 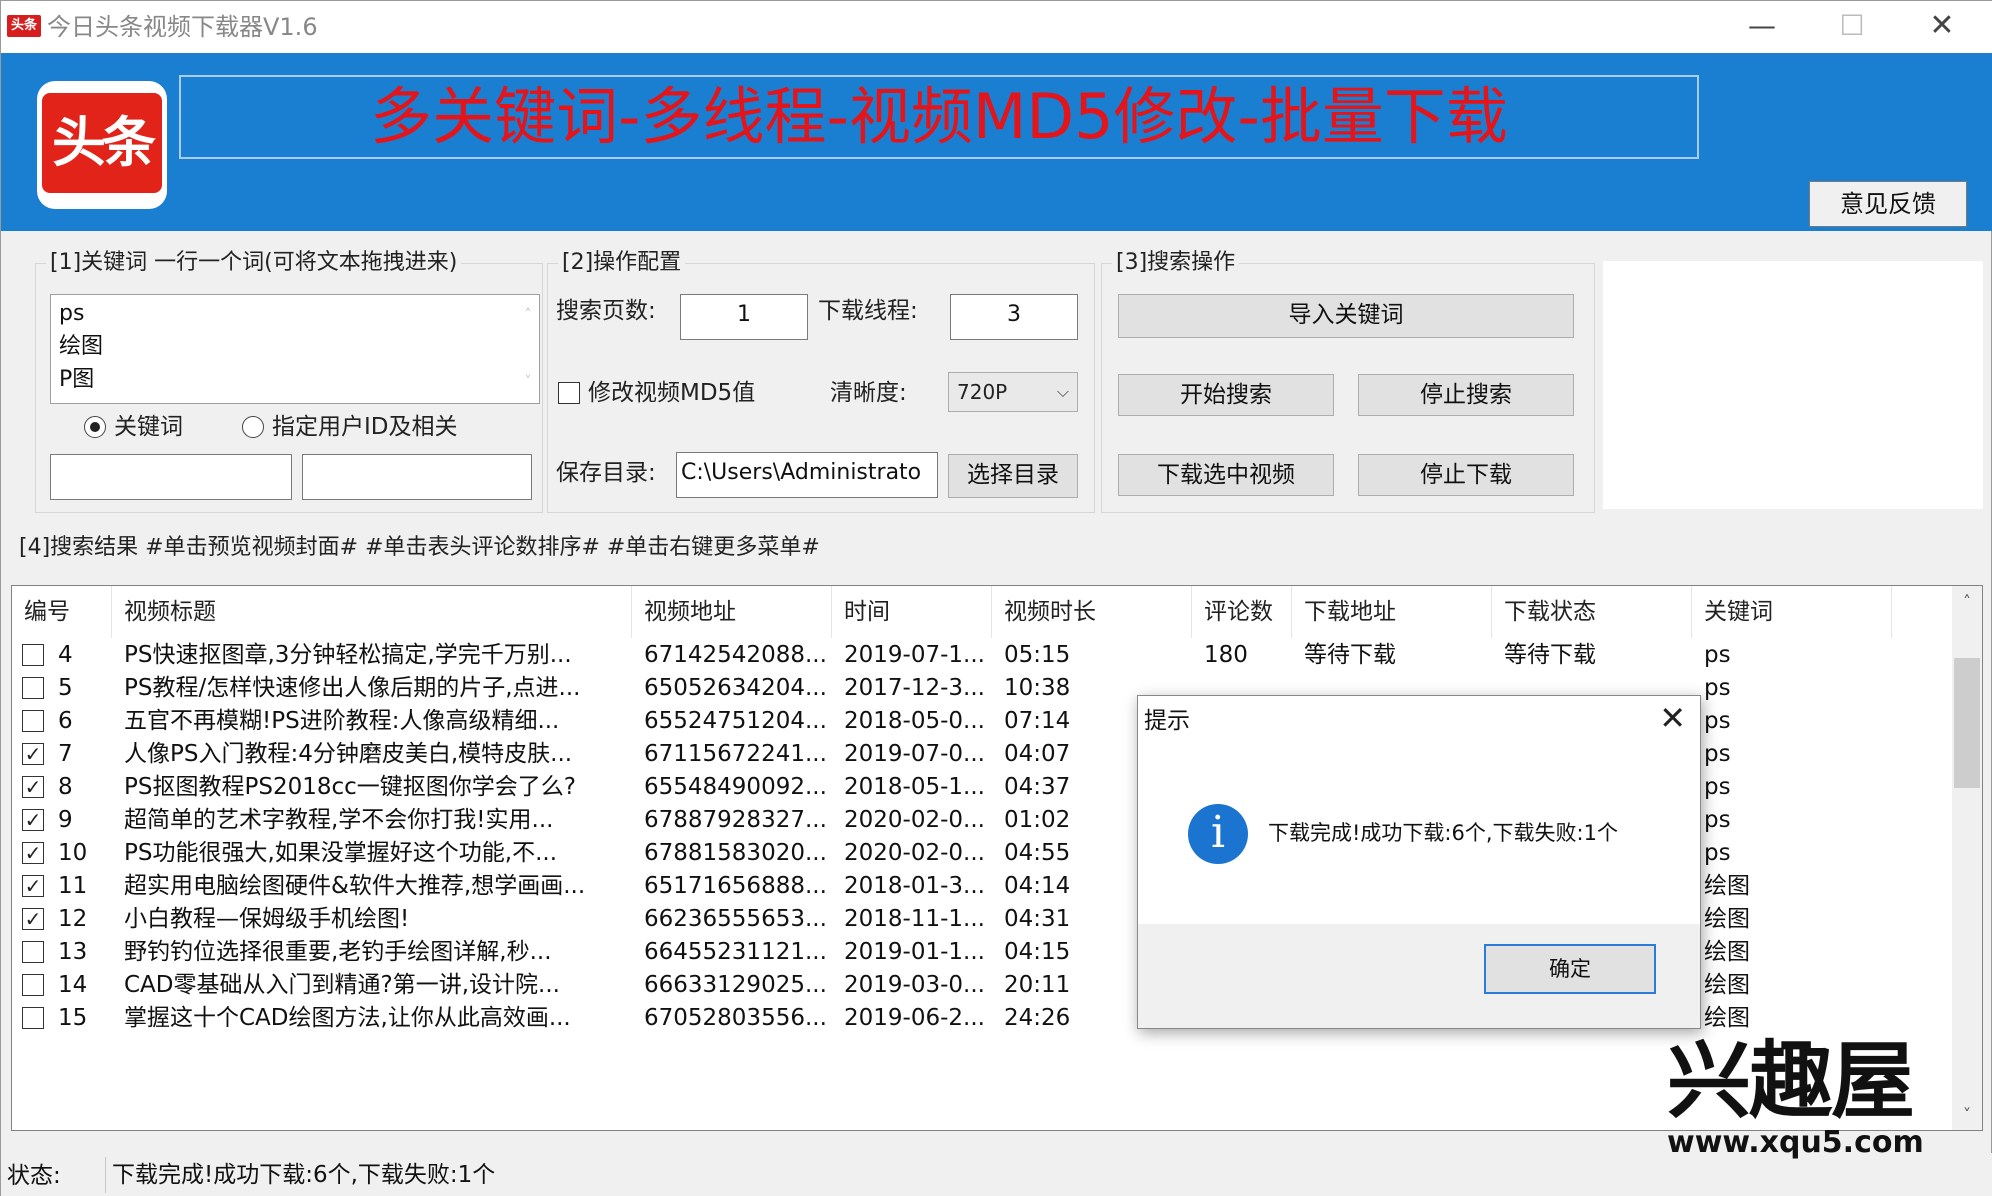 What do you see at coordinates (1226, 475) in the screenshot?
I see `download-selected-button: 下载选中视频` at bounding box center [1226, 475].